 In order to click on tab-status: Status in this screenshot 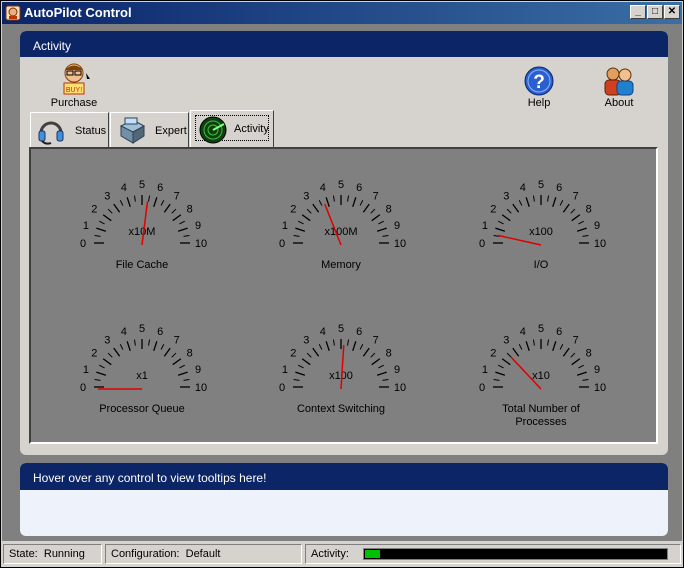, I will do `click(69, 130)`.